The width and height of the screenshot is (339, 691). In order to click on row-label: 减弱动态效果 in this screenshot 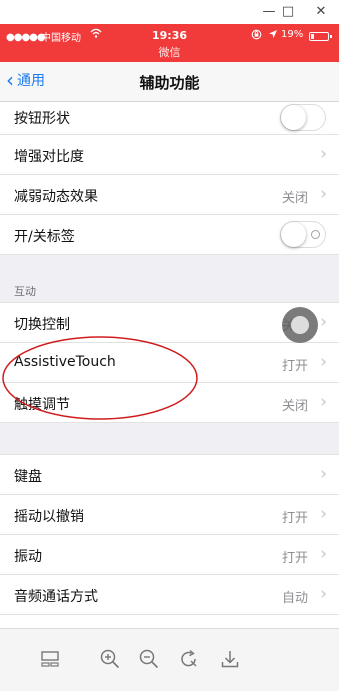, I will do `click(56, 197)`.